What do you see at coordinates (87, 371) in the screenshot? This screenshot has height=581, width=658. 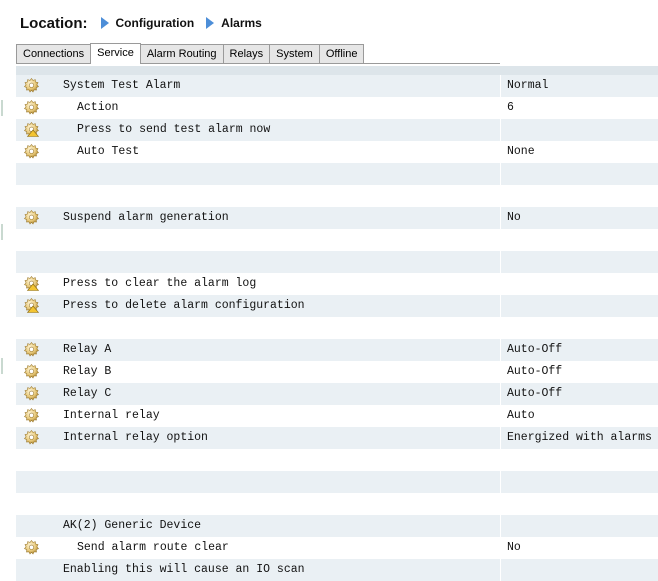 I see `row-label: Relay B` at bounding box center [87, 371].